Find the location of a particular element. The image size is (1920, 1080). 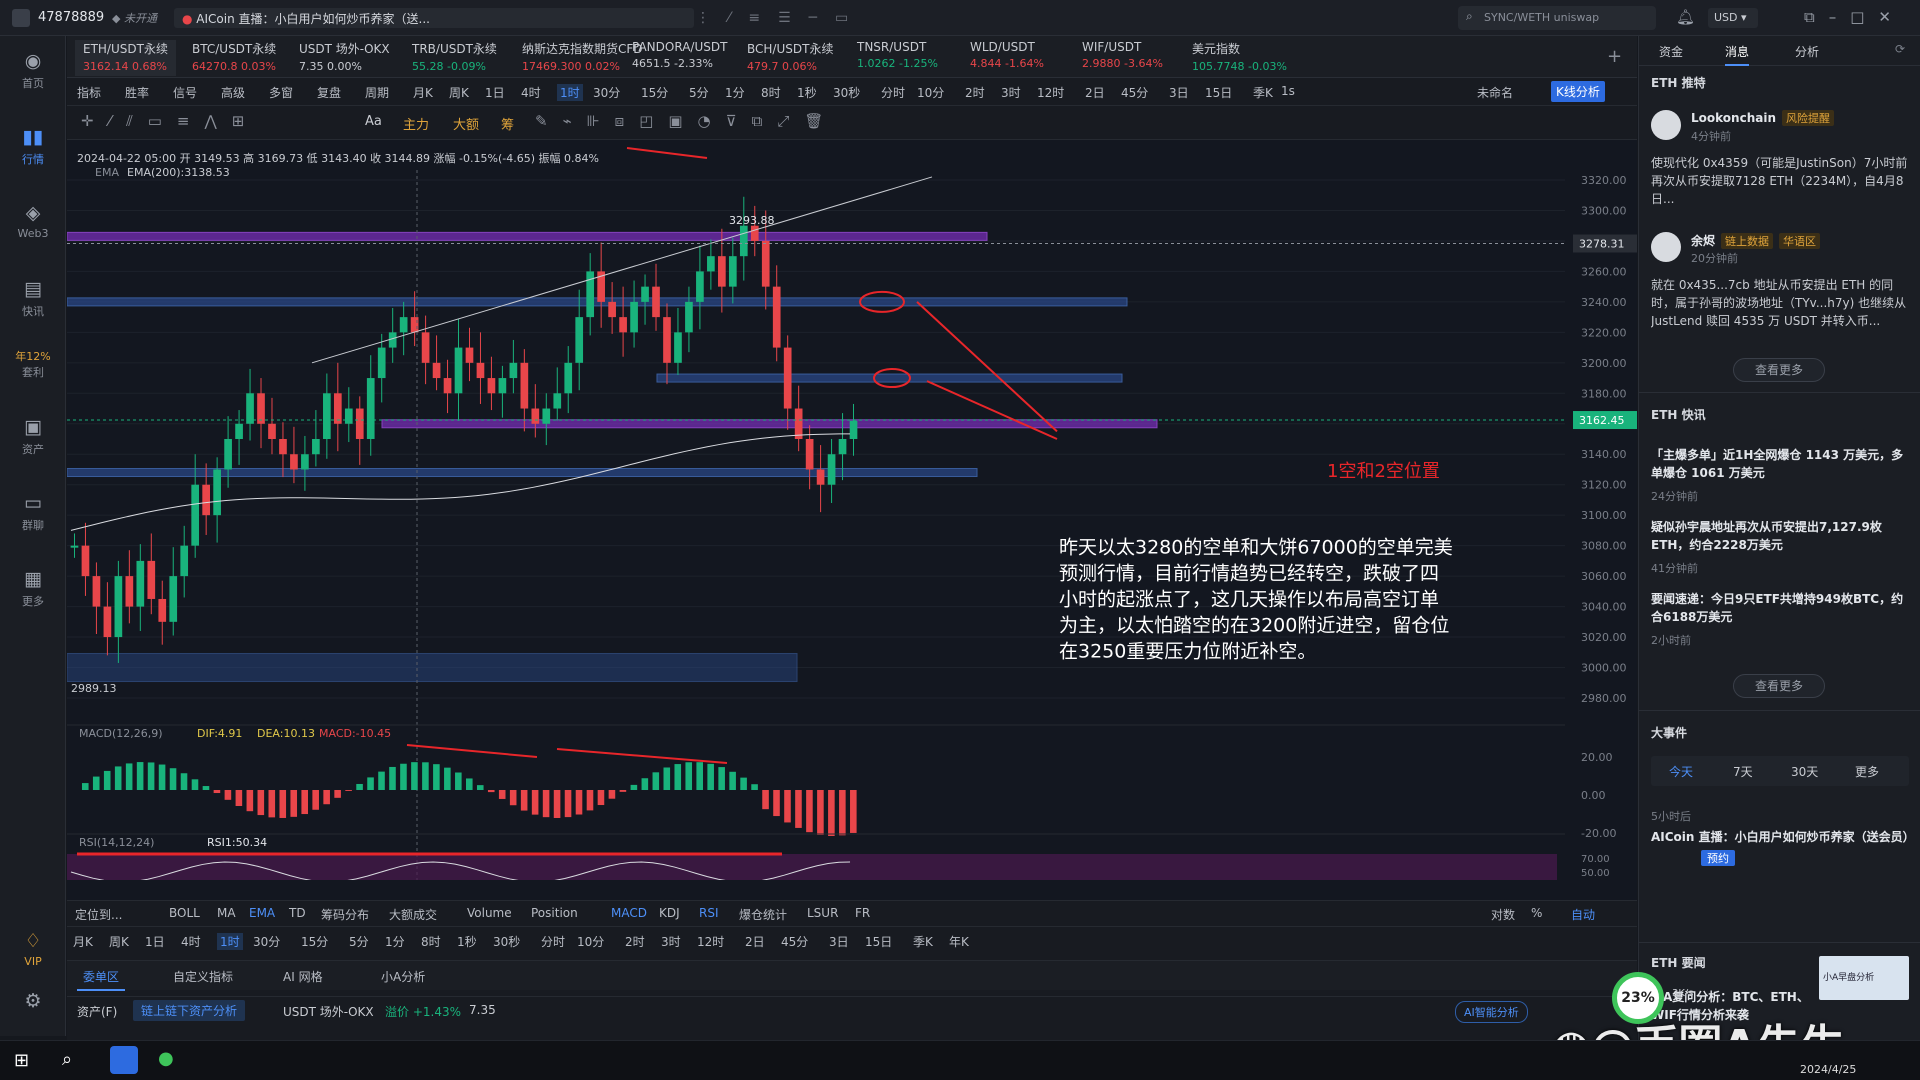

interval-19: 分时 is located at coordinates (893, 92).